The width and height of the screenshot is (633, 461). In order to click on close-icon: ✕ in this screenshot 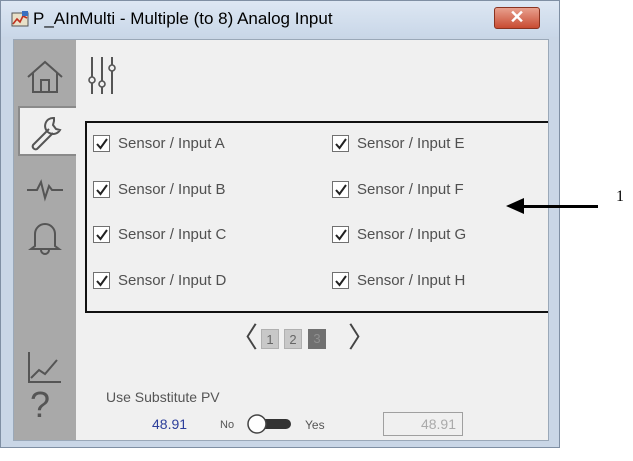, I will do `click(517, 17)`.